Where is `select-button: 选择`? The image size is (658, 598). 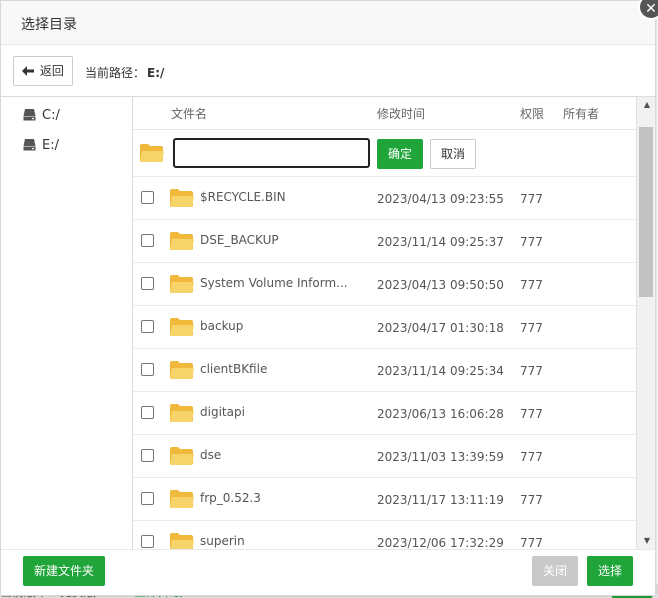
select-button: 选择 is located at coordinates (610, 571).